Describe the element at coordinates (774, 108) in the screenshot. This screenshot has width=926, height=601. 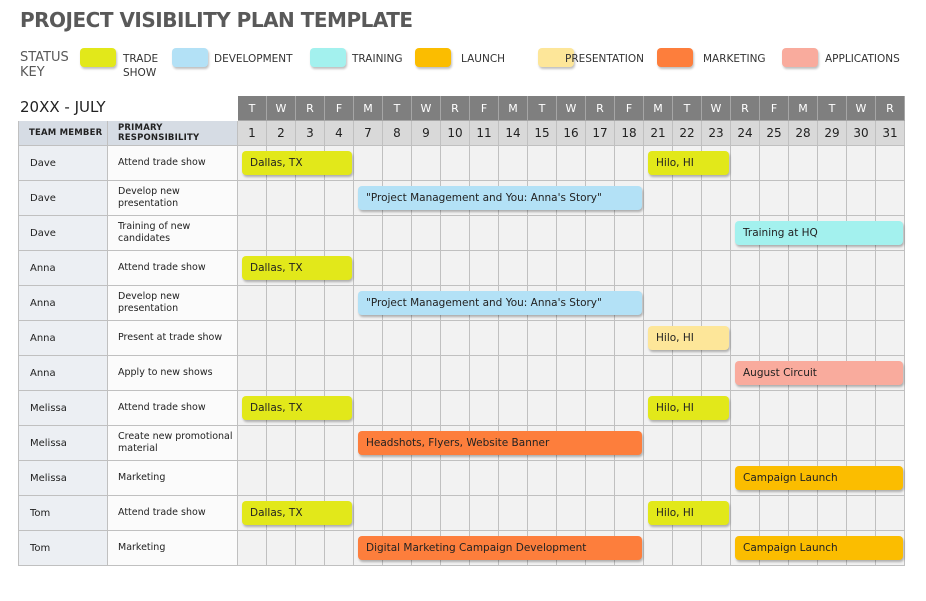
I see `day-of-week: F` at that location.